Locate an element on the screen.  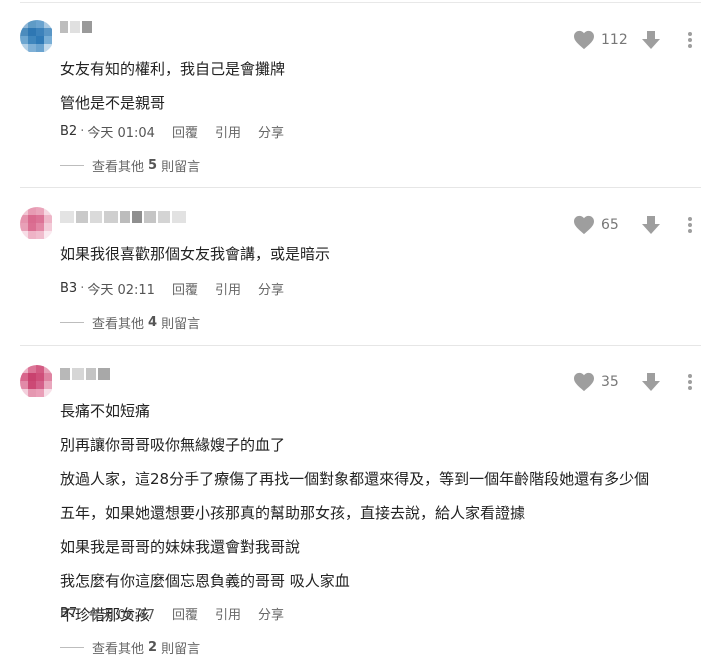
comment-line: 如果我是哥哥的妹妹我還會對我哥說 is located at coordinates (180, 547).